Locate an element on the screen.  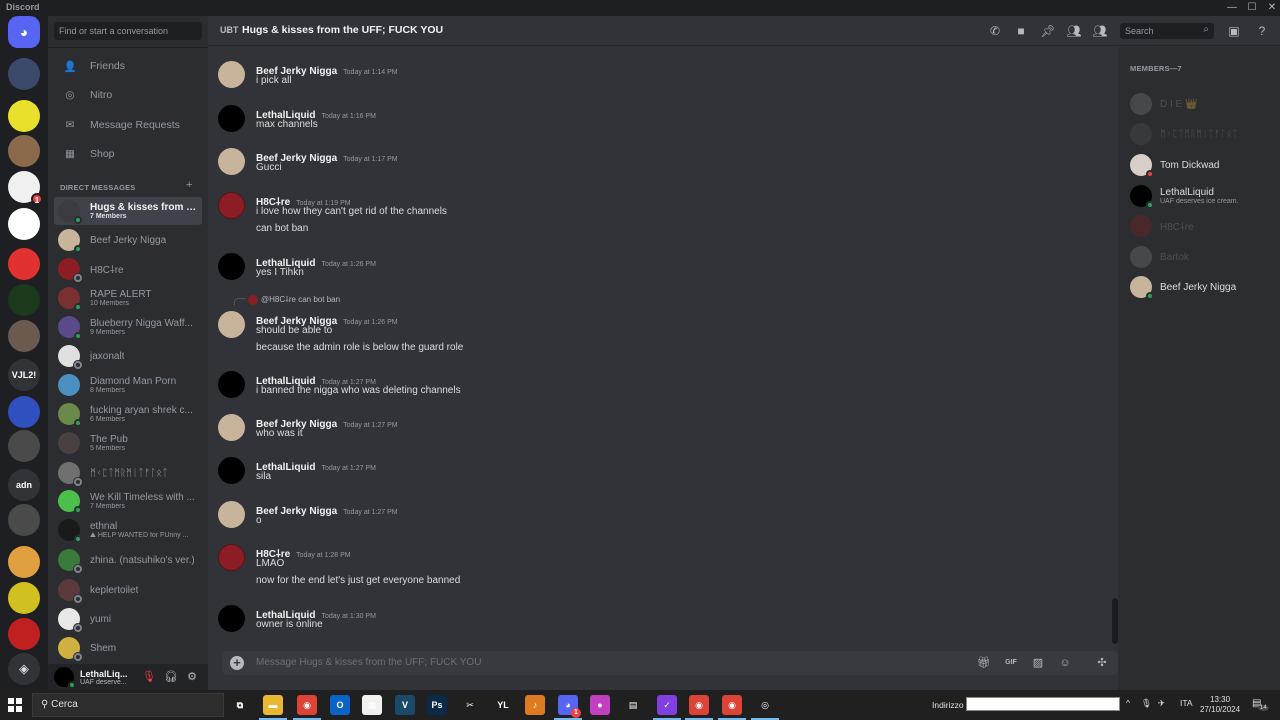
language-indicator: ITA is located at coordinates (1186, 703).